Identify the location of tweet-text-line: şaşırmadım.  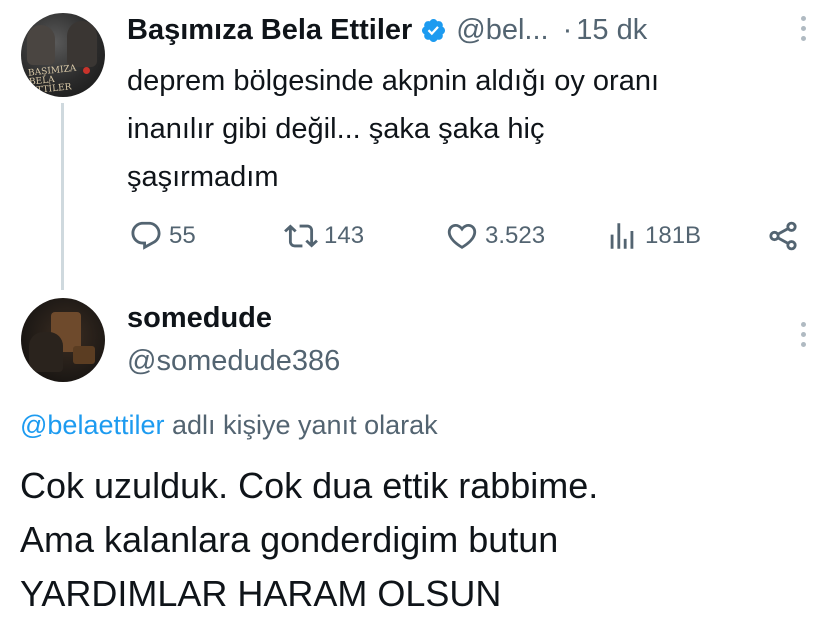
(203, 177).